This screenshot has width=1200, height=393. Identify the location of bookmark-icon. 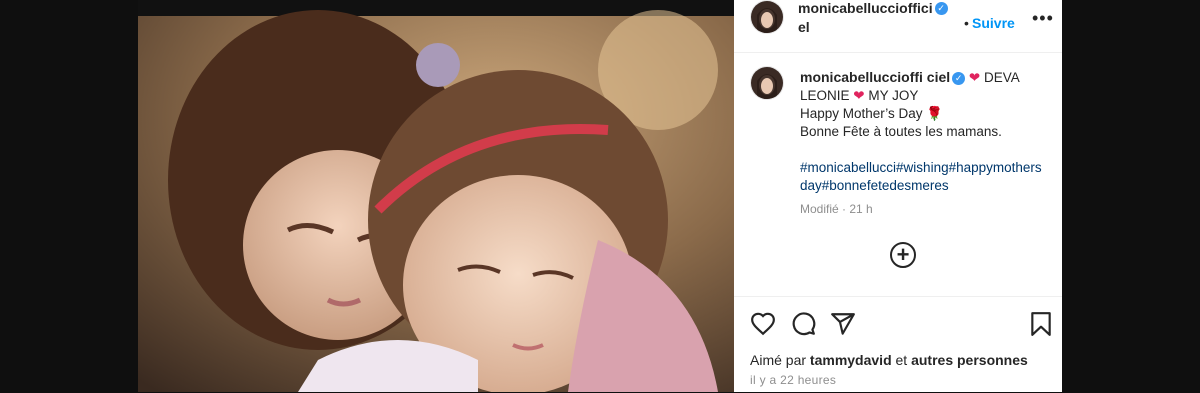
(1041, 324).